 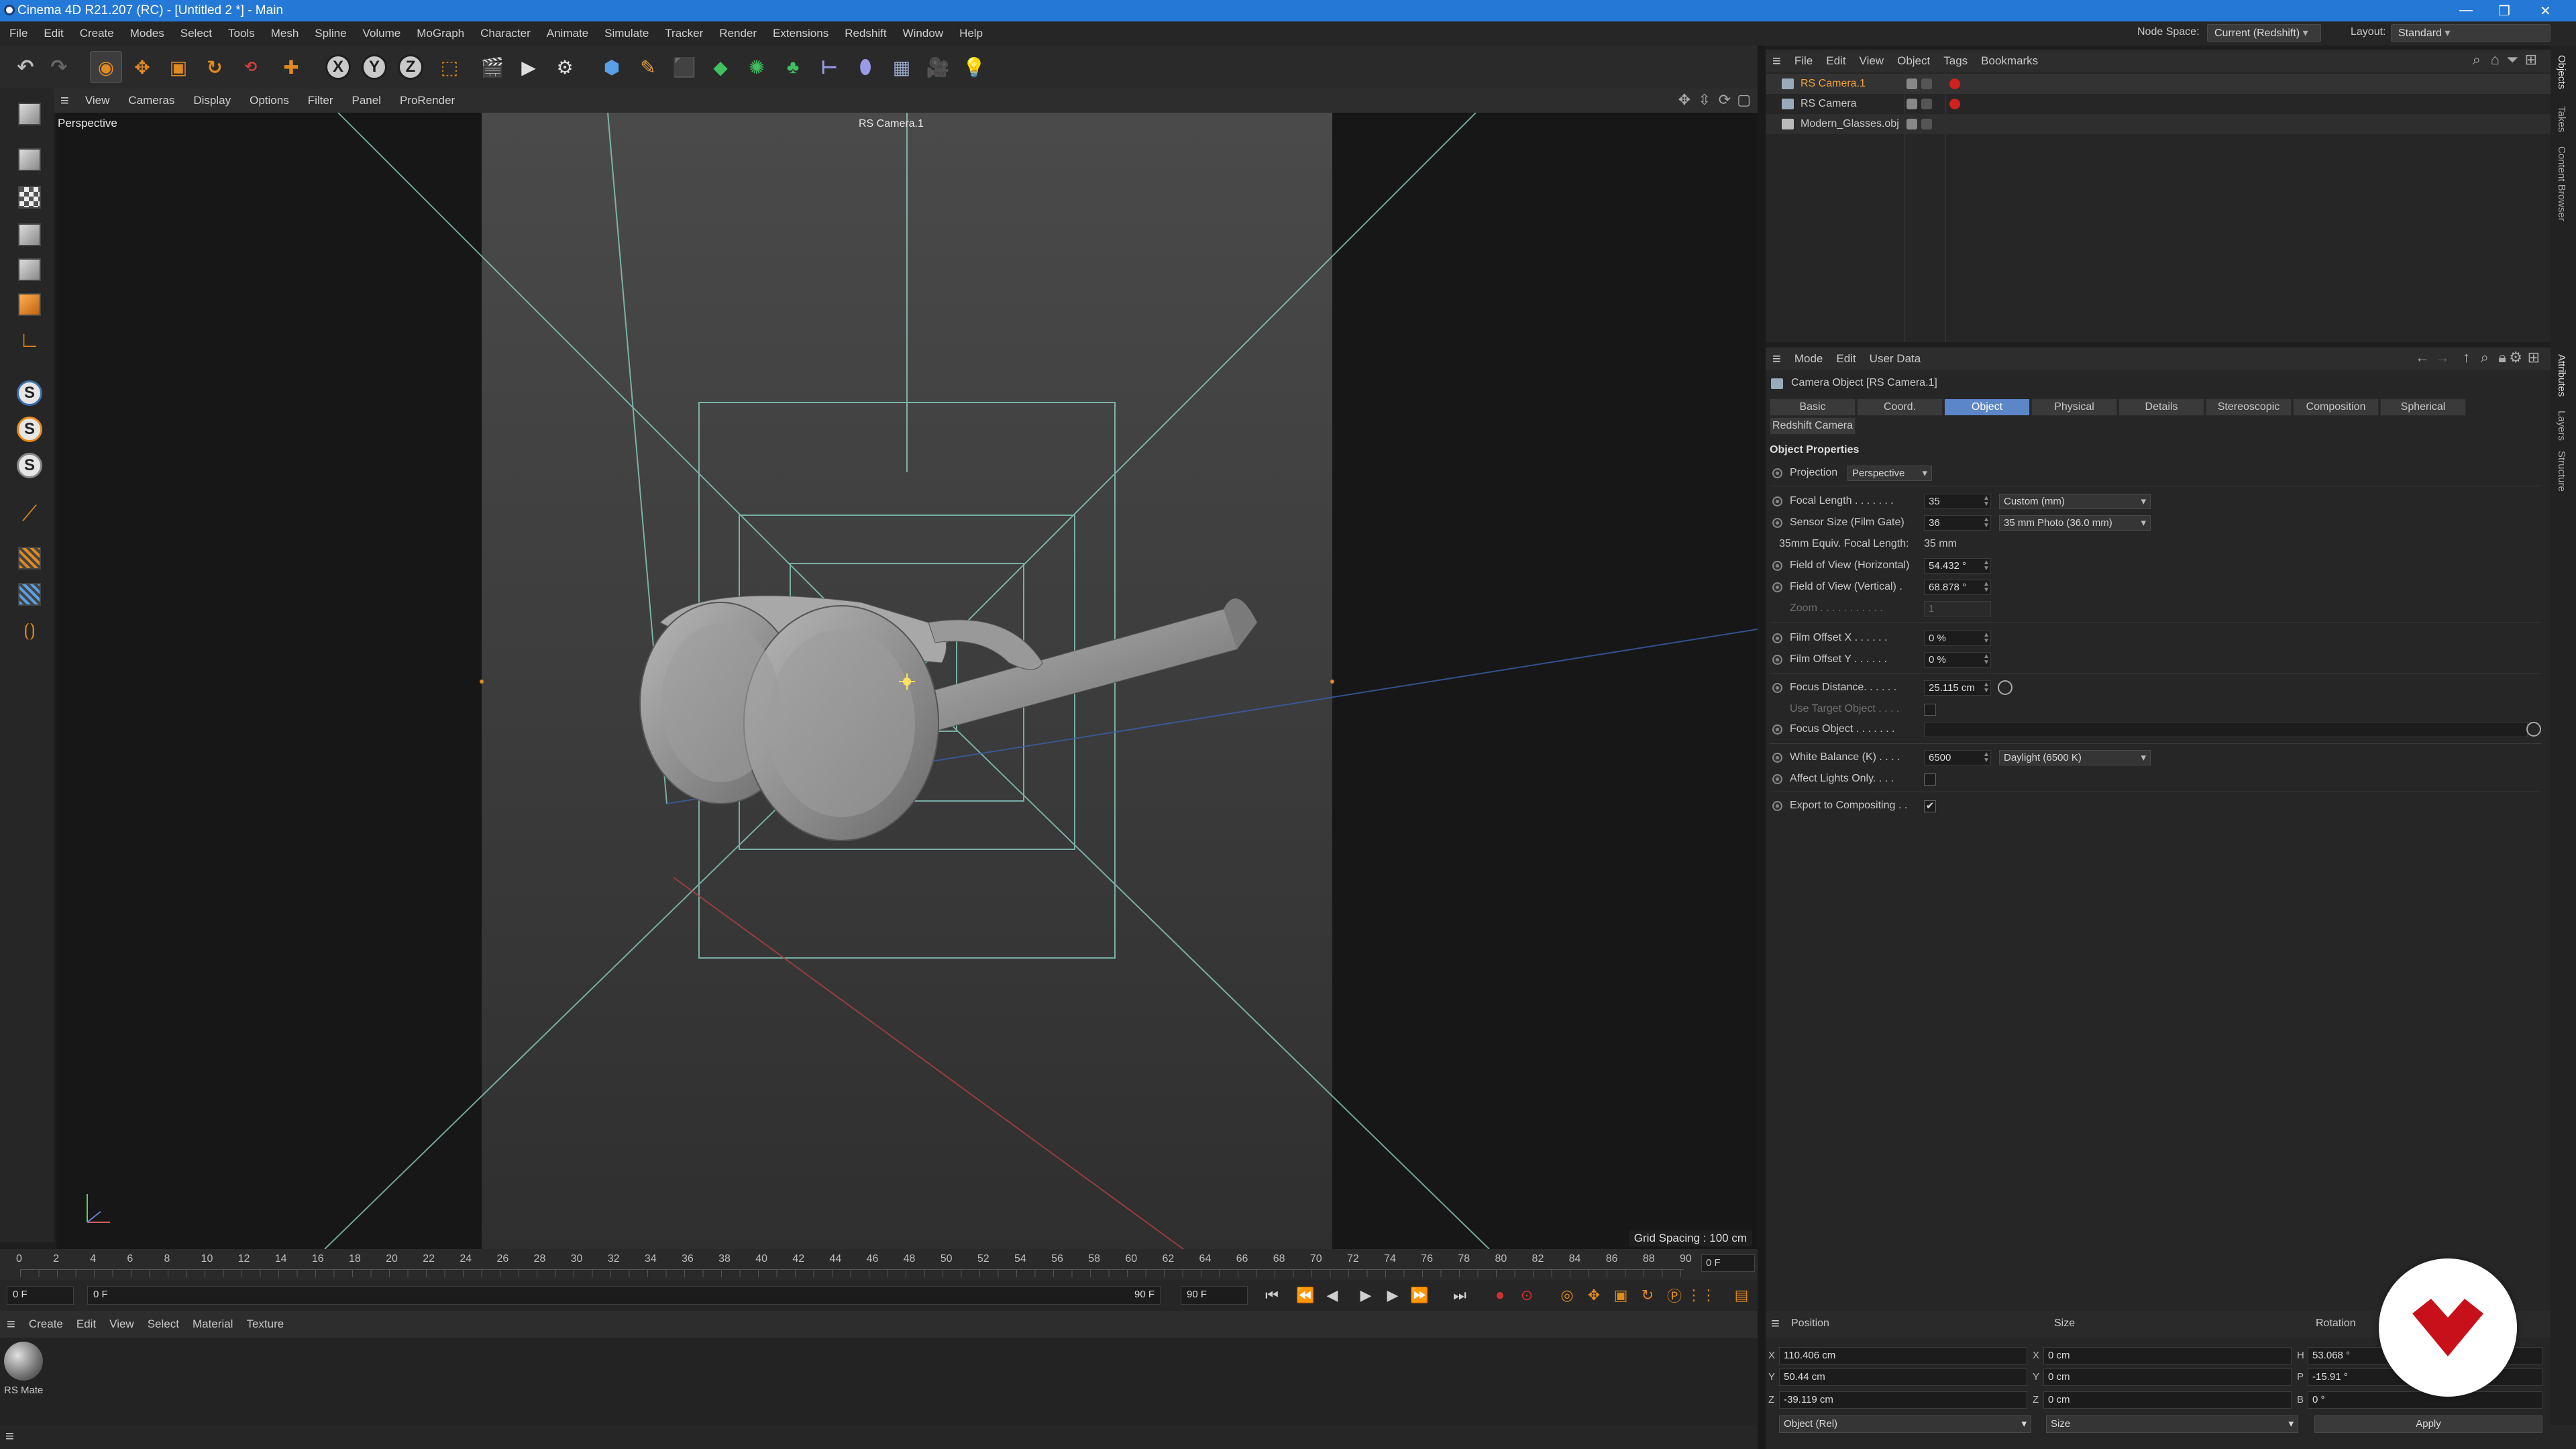 I want to click on rotation-b-field: 0 °, so click(x=2425, y=1400).